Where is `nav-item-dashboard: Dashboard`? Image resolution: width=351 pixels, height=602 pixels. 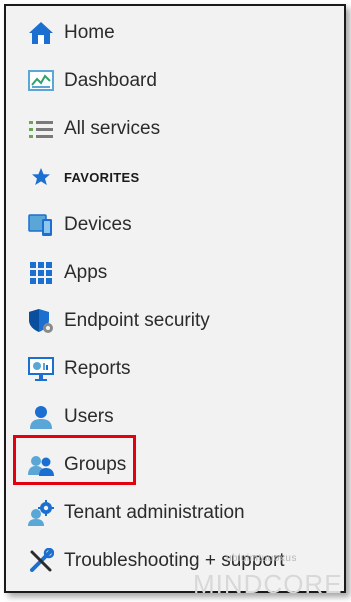 nav-item-dashboard: Dashboard is located at coordinates (175, 81).